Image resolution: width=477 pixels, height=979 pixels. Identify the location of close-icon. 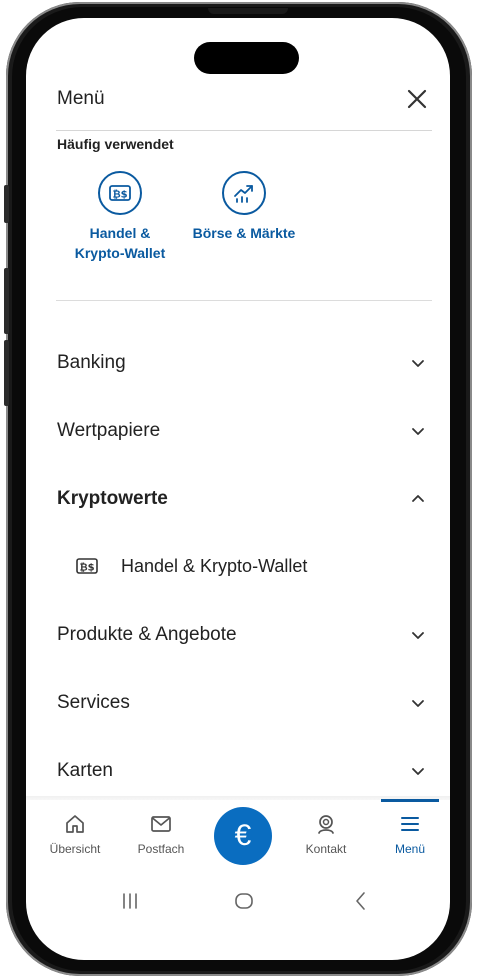
(417, 99).